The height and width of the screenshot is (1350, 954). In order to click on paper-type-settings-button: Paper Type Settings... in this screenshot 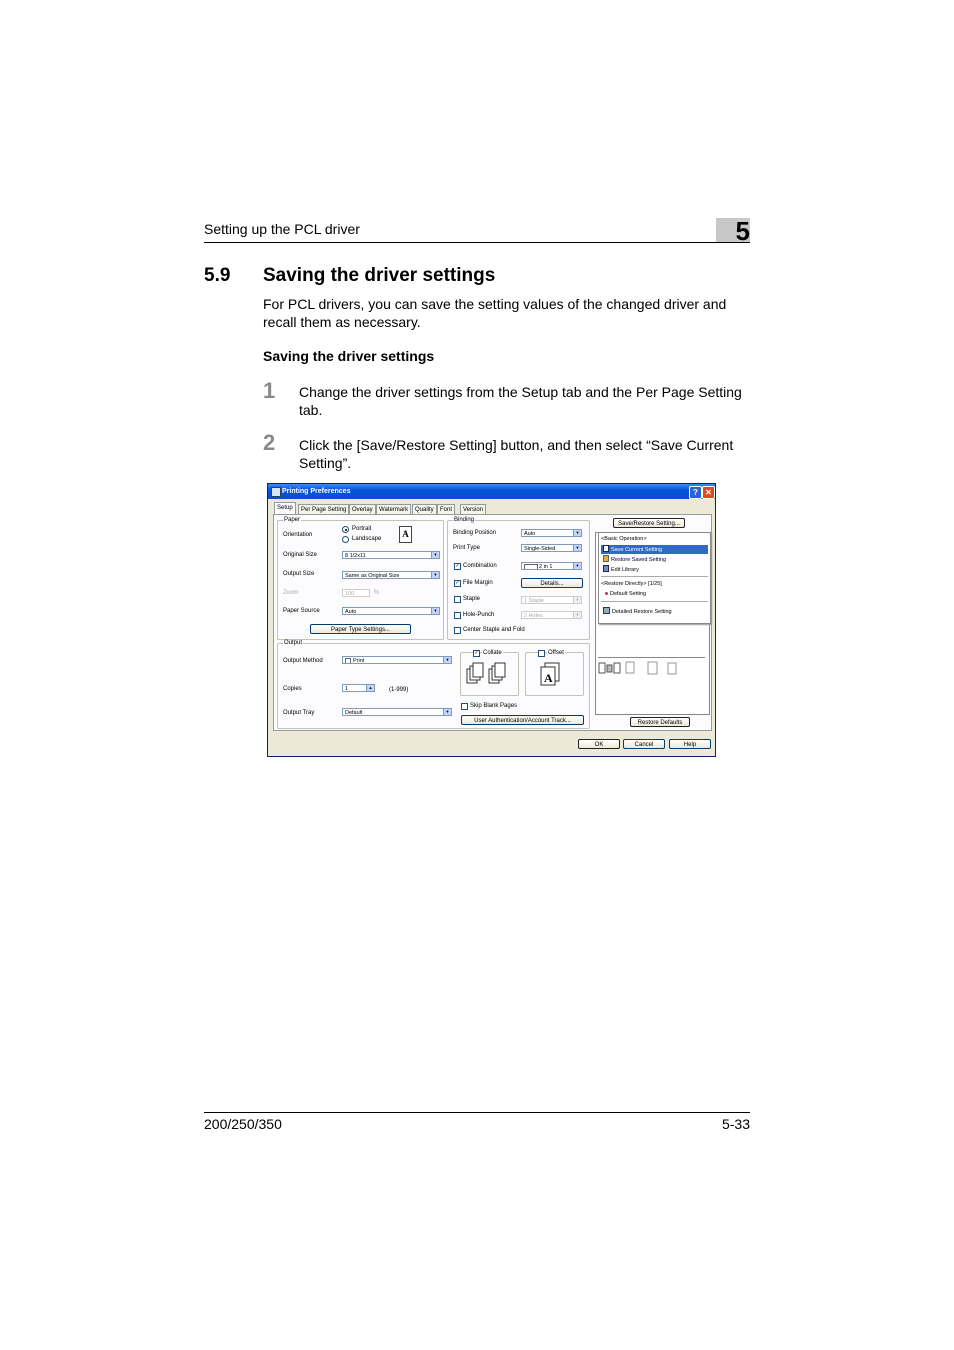, I will do `click(360, 629)`.